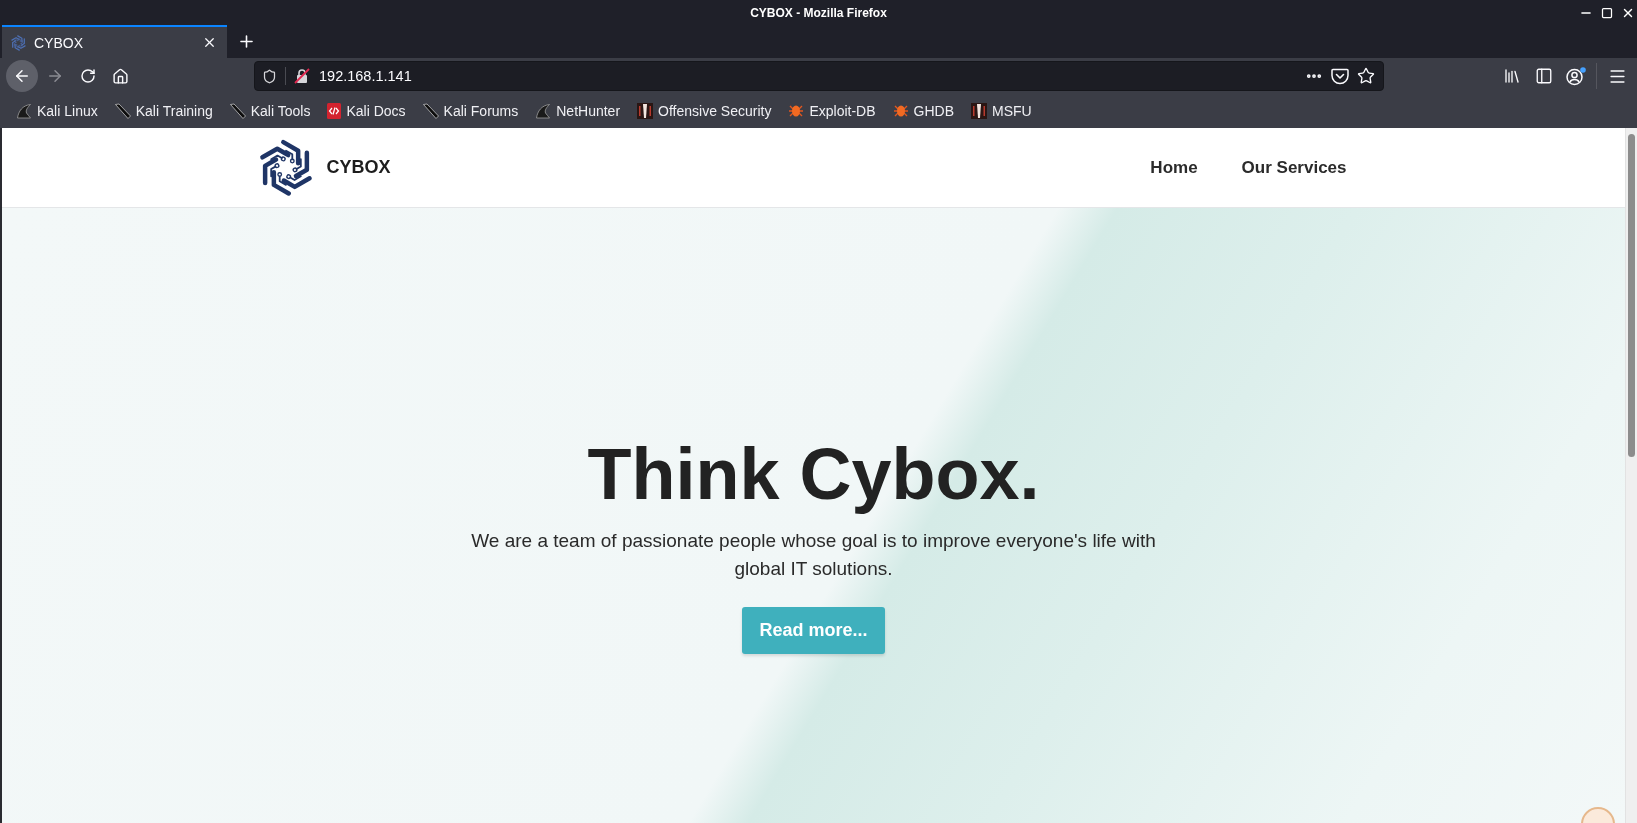 The height and width of the screenshot is (823, 1637). What do you see at coordinates (55, 76) in the screenshot?
I see `arrow-right-icon` at bounding box center [55, 76].